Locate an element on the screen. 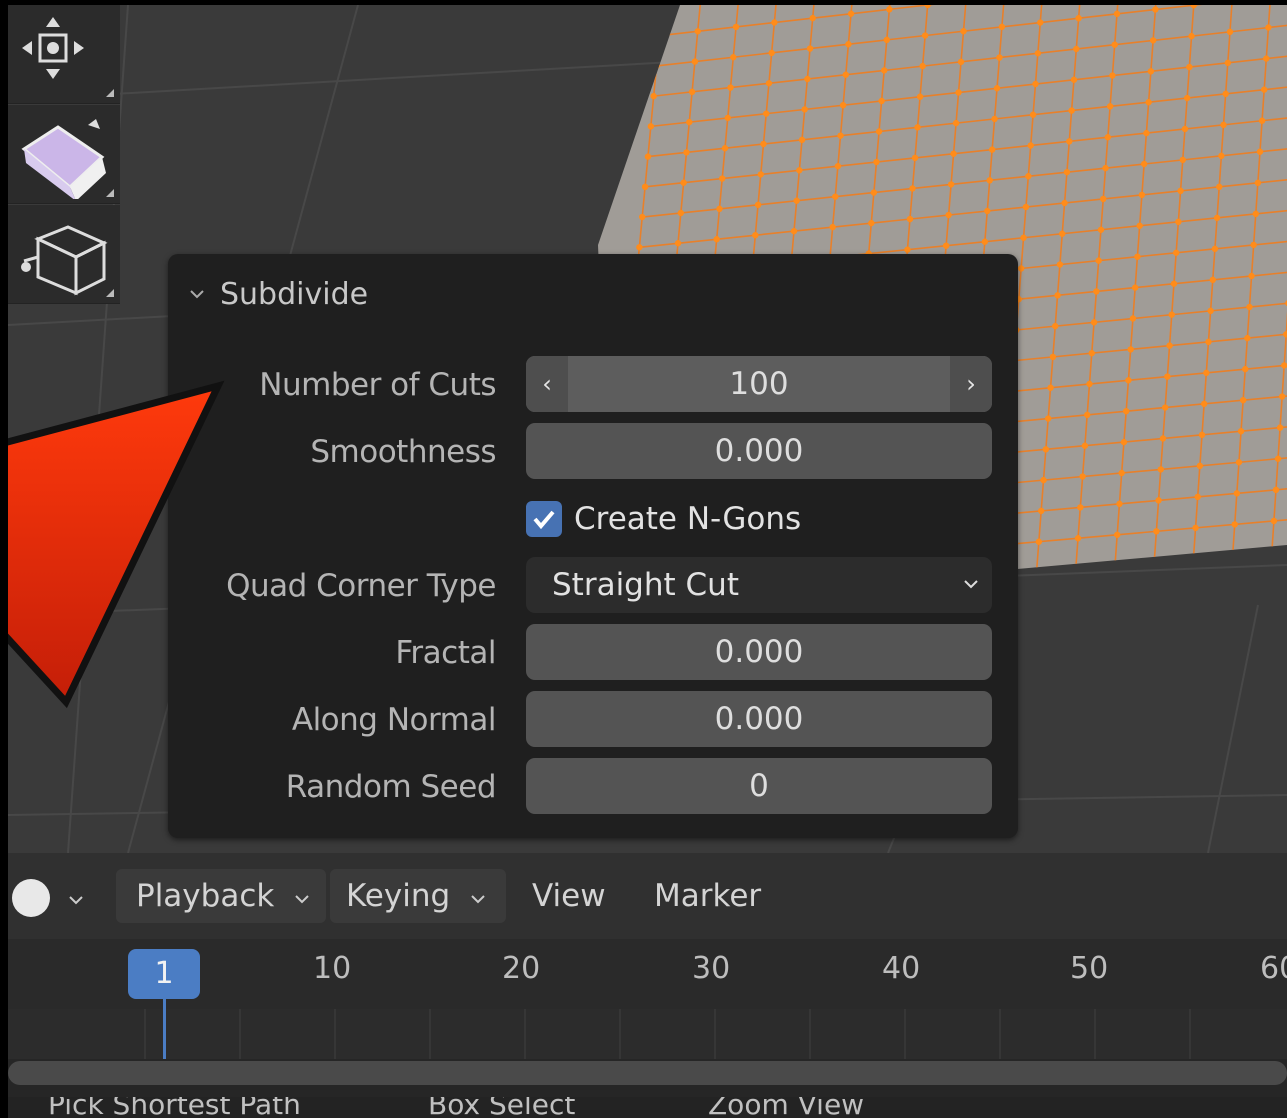  frame-tick-label: 50 is located at coordinates (1089, 968).